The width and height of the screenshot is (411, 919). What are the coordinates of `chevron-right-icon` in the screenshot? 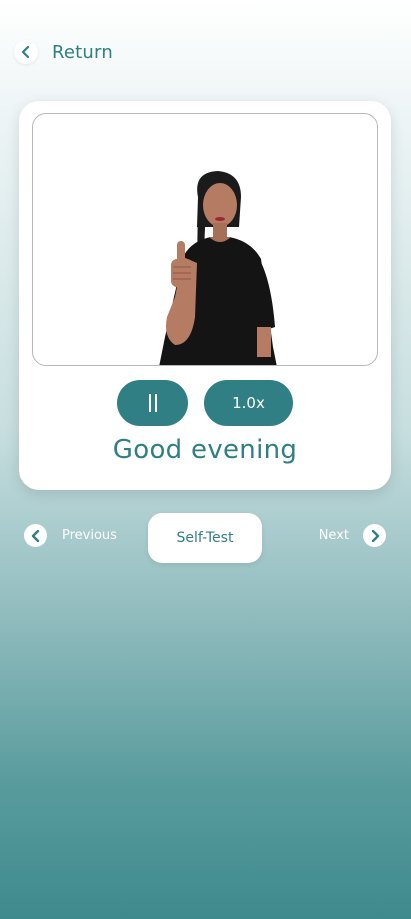 It's located at (374, 535).